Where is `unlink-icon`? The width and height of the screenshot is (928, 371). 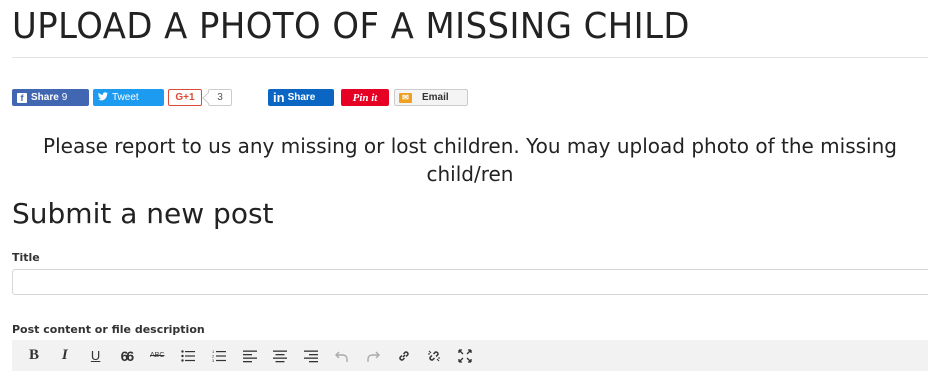
unlink-icon is located at coordinates (434, 356).